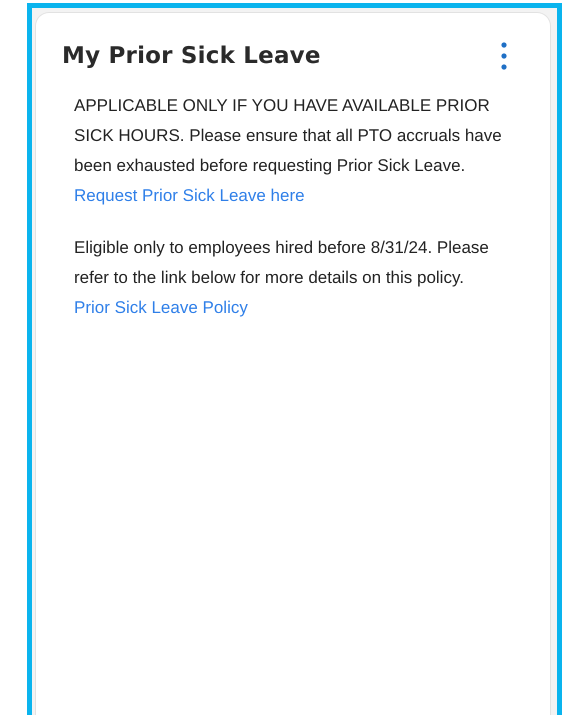 The image size is (564, 715). What do you see at coordinates (161, 308) in the screenshot?
I see `policy-link: Prior Sick Leave Policy` at bounding box center [161, 308].